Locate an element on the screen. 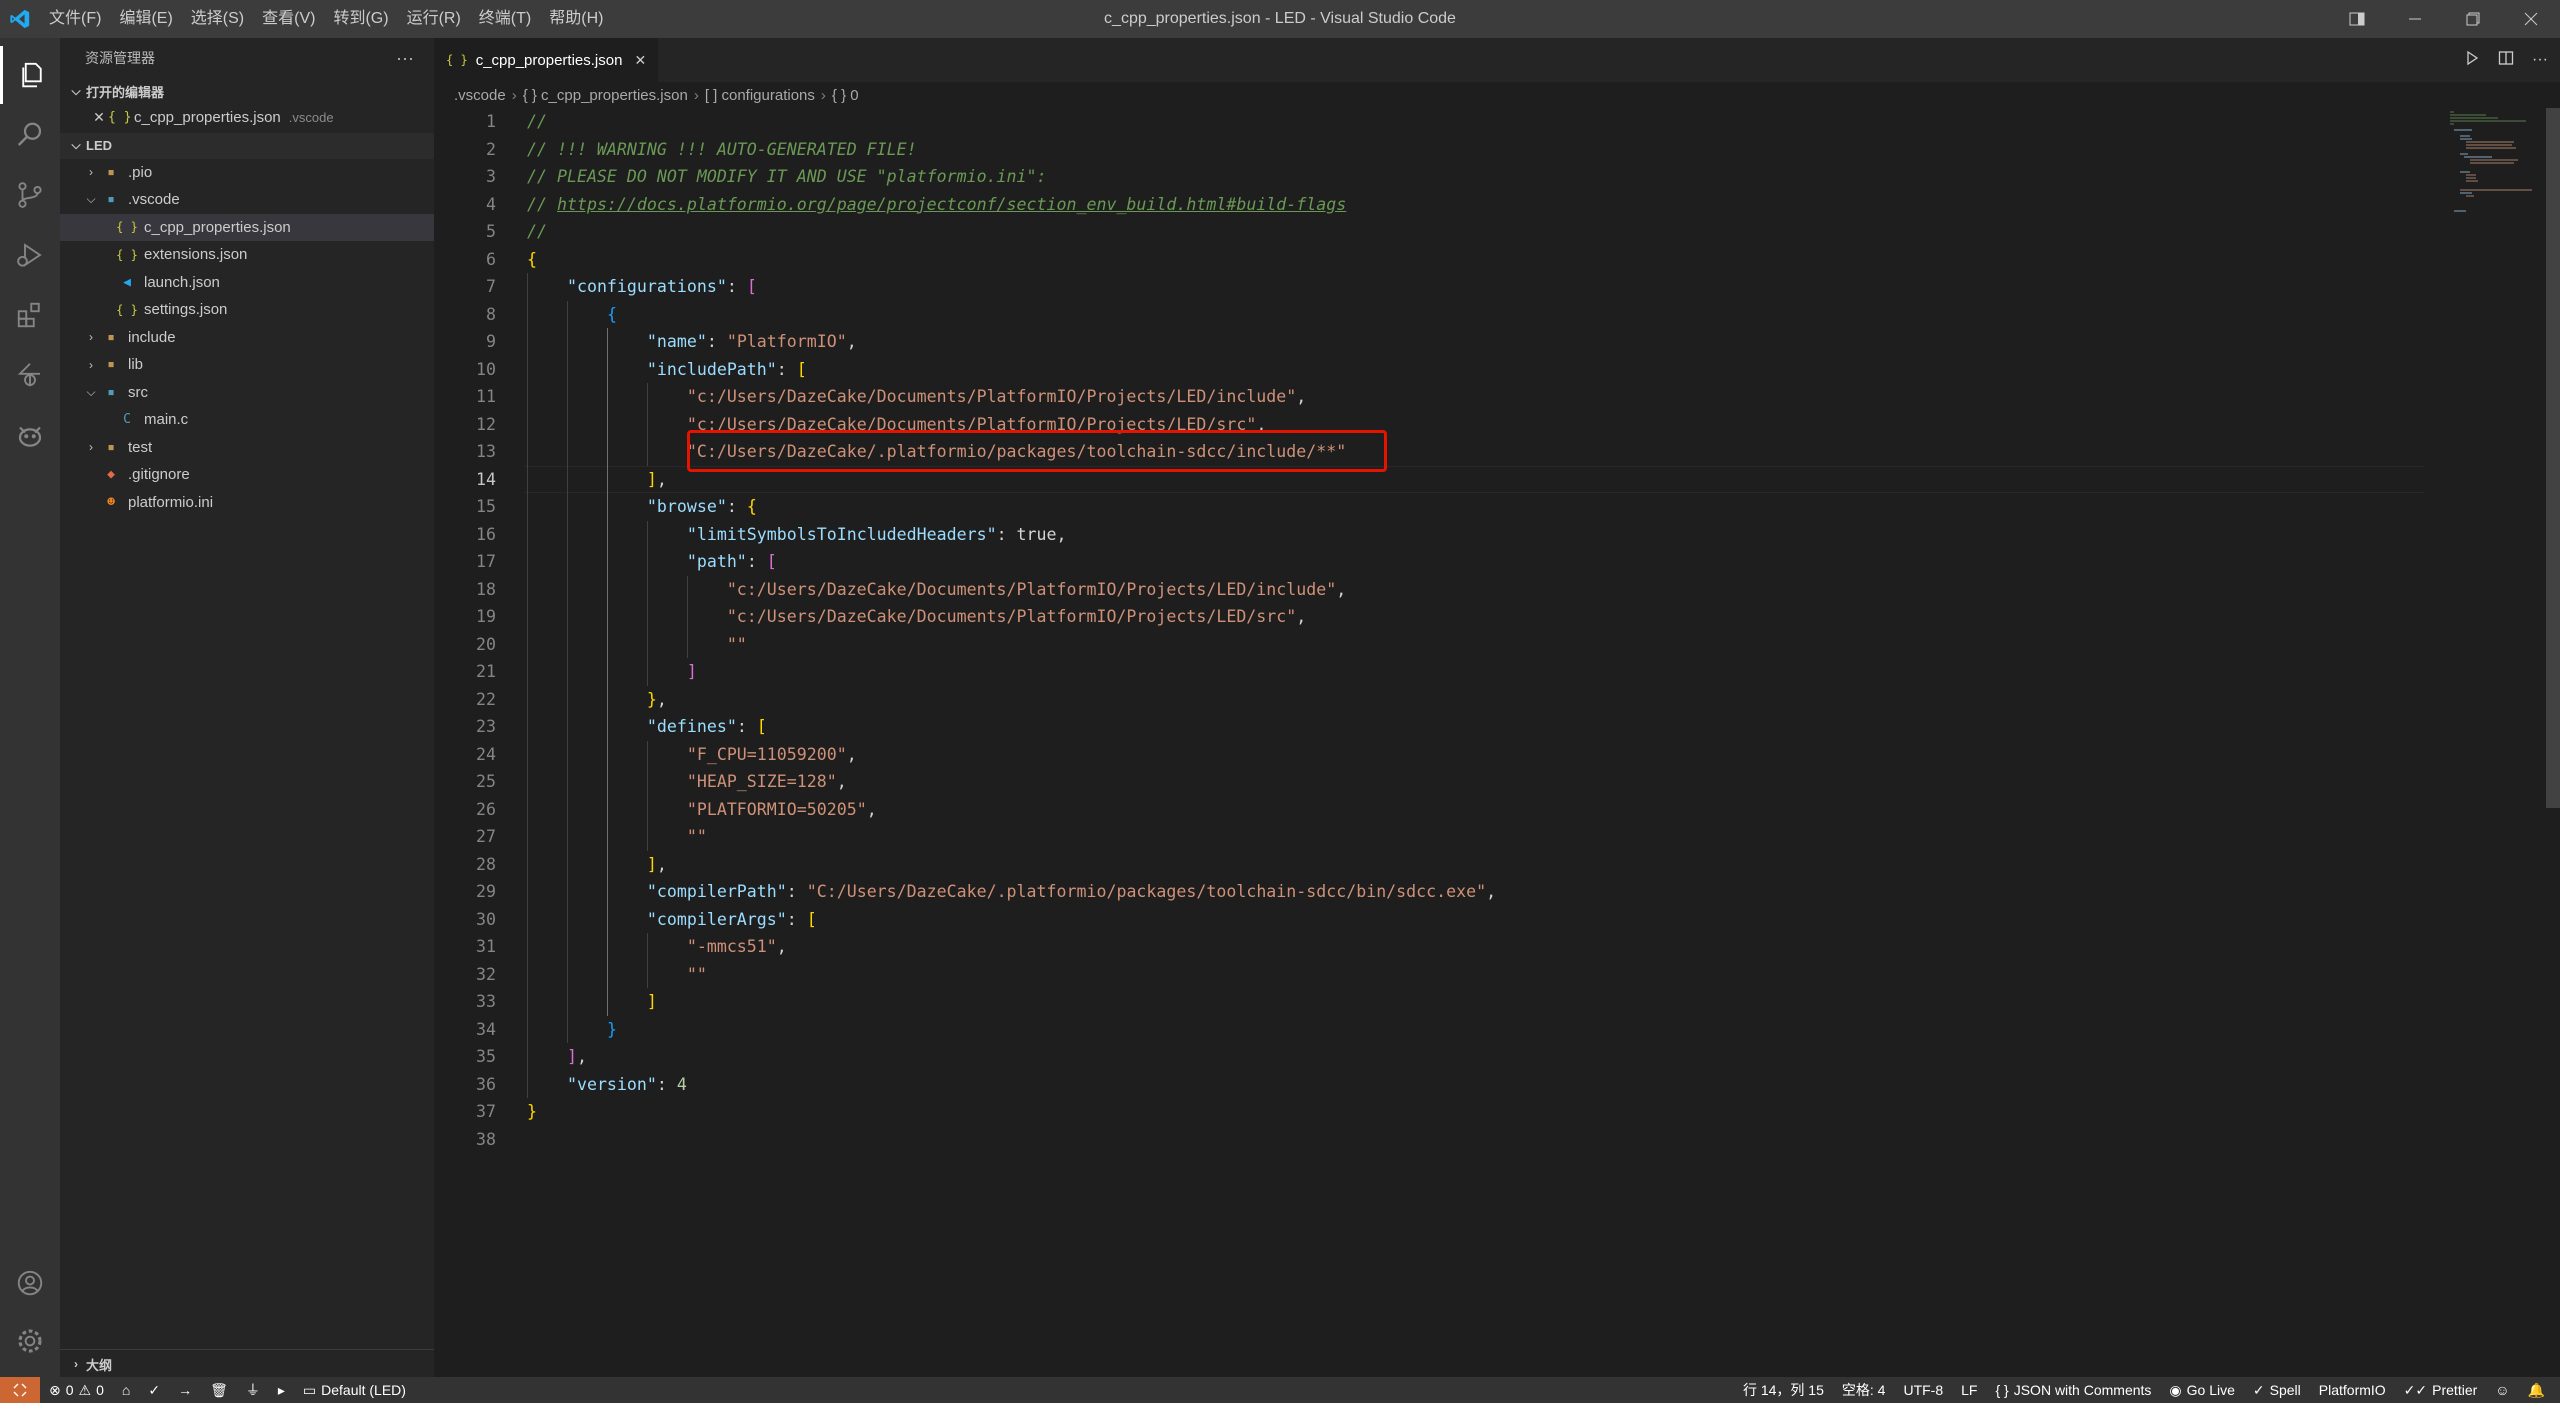 The width and height of the screenshot is (2560, 1403). pio-env-switcher: ▭ Default (LED) is located at coordinates (354, 1390).